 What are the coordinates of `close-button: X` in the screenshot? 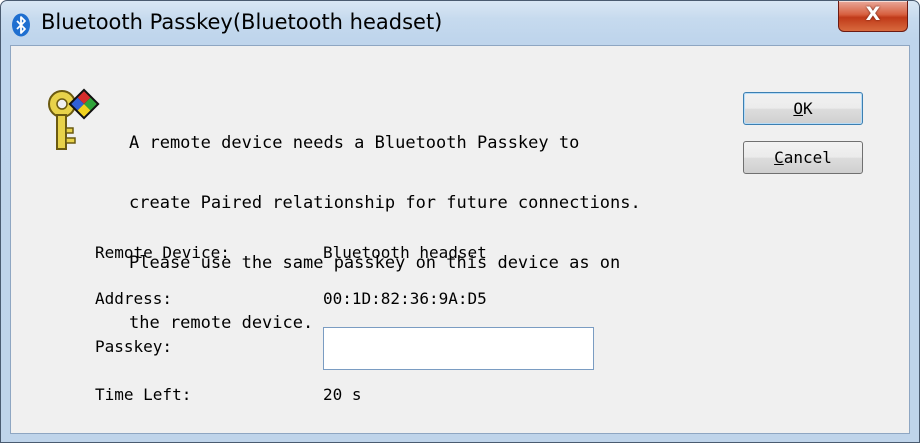 It's located at (873, 16).